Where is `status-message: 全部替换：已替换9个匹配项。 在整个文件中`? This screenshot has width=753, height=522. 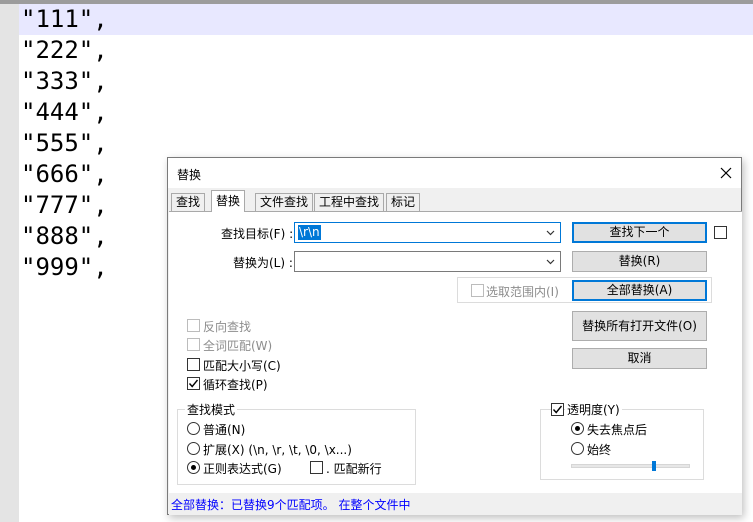 status-message: 全部替换：已替换9个匹配项。 在整个文件中 is located at coordinates (291, 505).